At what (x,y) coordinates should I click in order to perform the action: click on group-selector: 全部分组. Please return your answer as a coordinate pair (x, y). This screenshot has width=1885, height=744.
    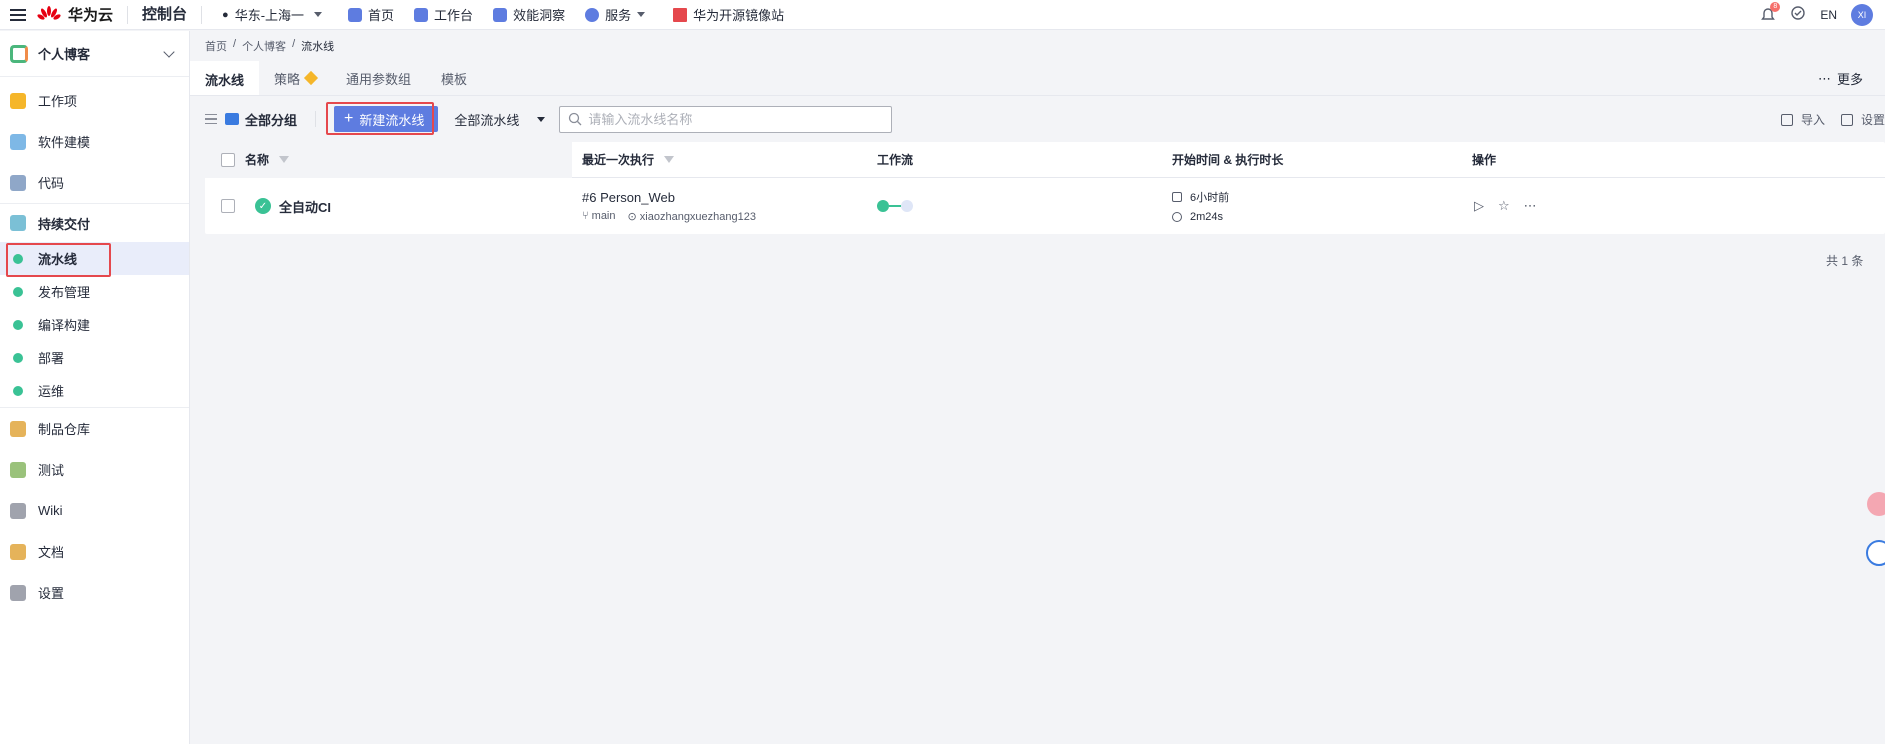
    Looking at the image, I should click on (271, 119).